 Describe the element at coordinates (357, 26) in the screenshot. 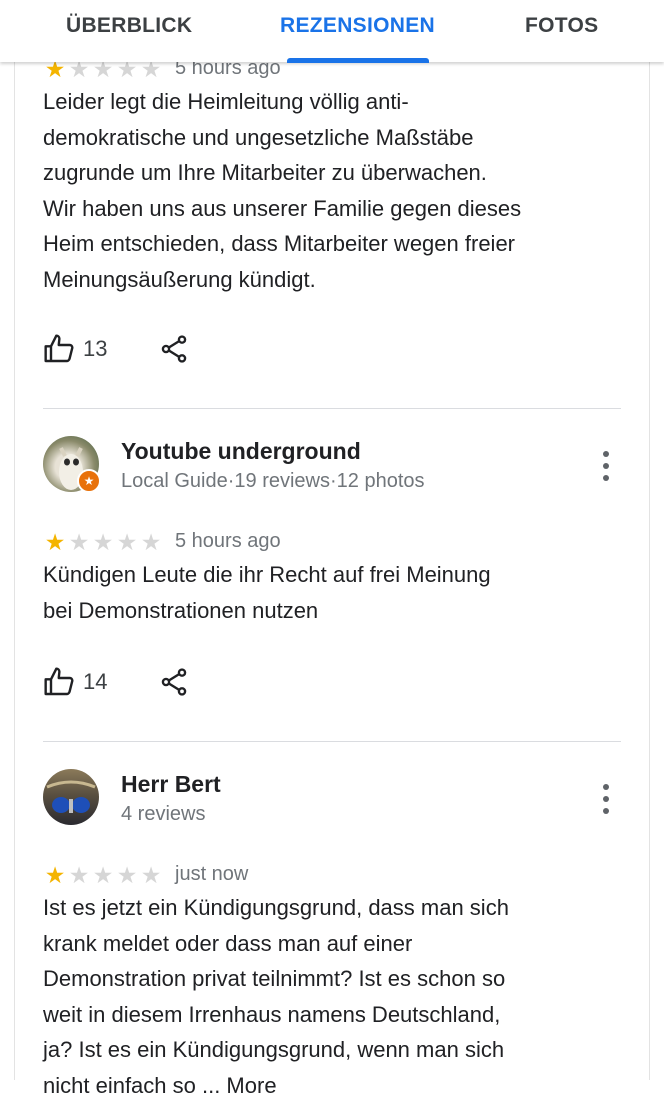

I see `tab-reviews: REZENSIONEN` at that location.